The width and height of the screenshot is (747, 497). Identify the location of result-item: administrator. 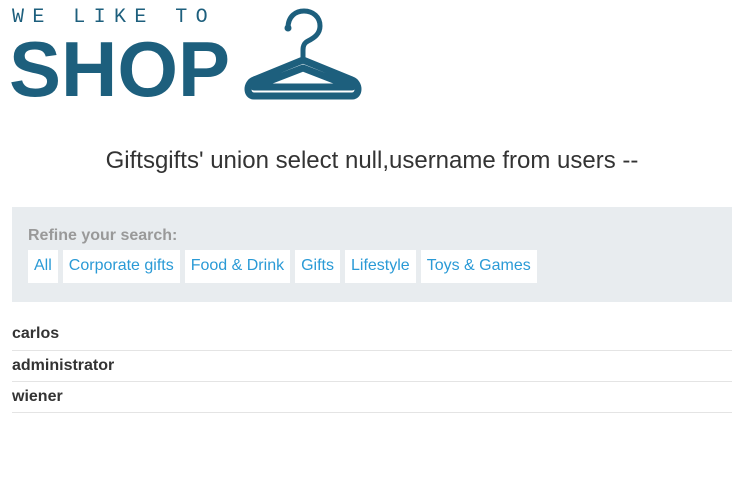
(372, 366).